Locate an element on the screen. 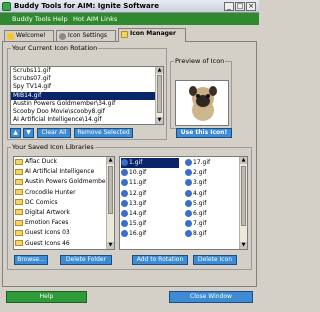 Image resolution: width=320 pixels, height=312 pixels. use-this-icon-button: Use this Icon! is located at coordinates (204, 133).